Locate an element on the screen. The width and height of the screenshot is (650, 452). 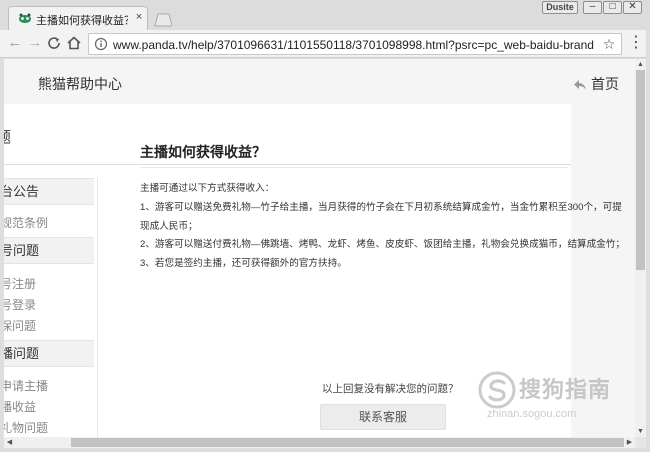
vertical-scroll-thumb is located at coordinates (640, 170).